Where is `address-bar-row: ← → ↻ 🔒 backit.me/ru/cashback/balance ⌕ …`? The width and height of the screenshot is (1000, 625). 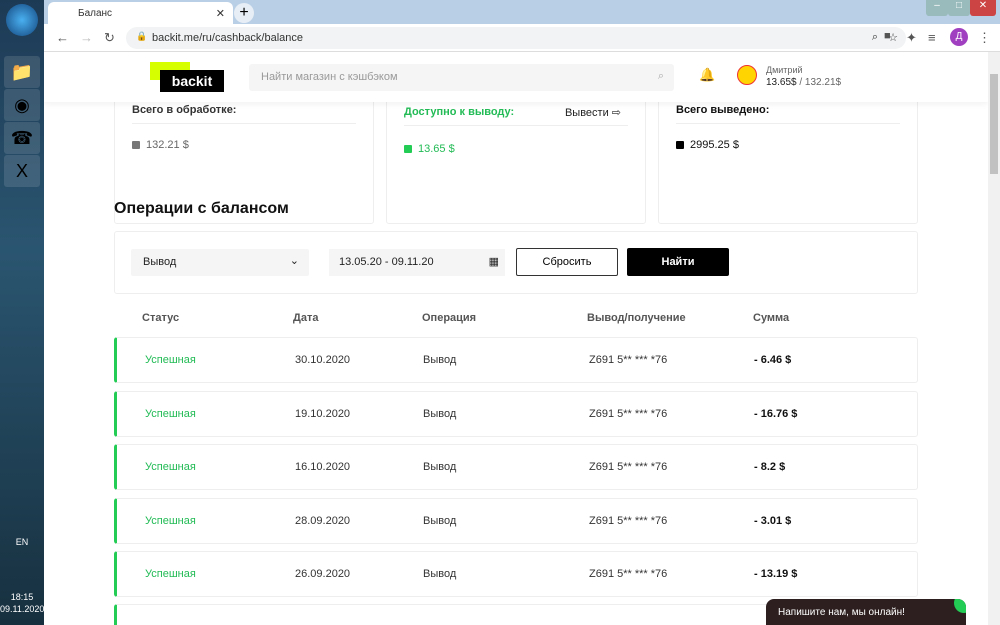 address-bar-row: ← → ↻ 🔒 backit.me/ru/cashback/balance ⌕ … is located at coordinates (522, 38).